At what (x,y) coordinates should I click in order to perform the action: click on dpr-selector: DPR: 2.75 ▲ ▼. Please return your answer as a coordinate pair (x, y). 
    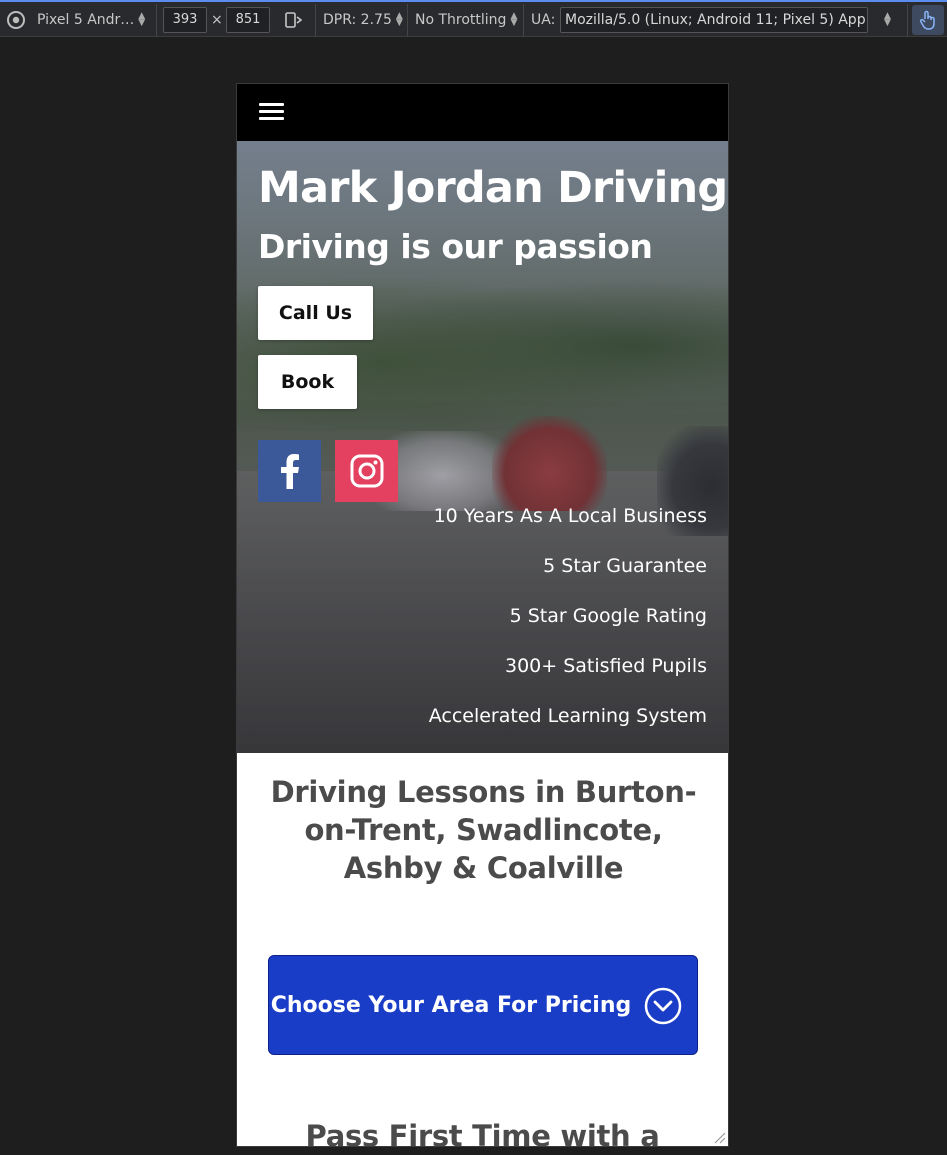
    Looking at the image, I should click on (363, 19).